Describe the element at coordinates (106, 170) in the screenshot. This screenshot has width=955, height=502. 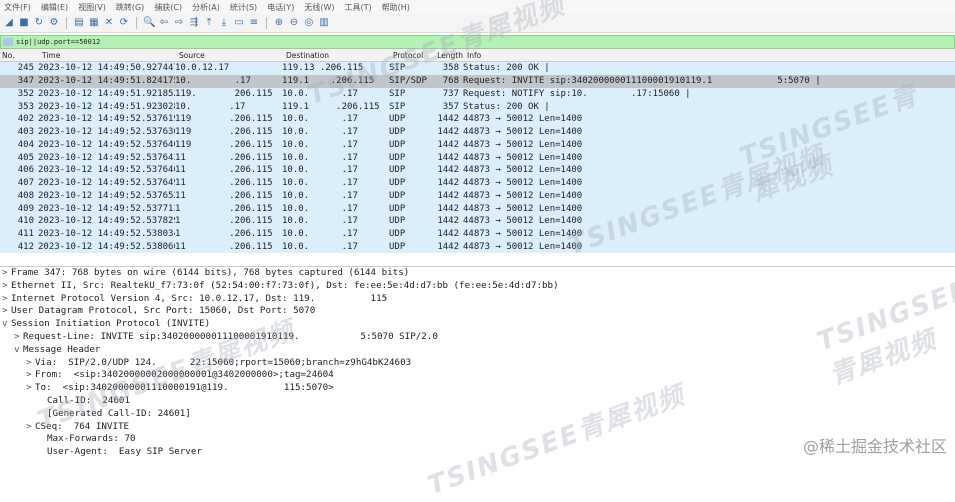
I see `packet-cell-time: 2023-10-12 14:49:52.537646` at that location.